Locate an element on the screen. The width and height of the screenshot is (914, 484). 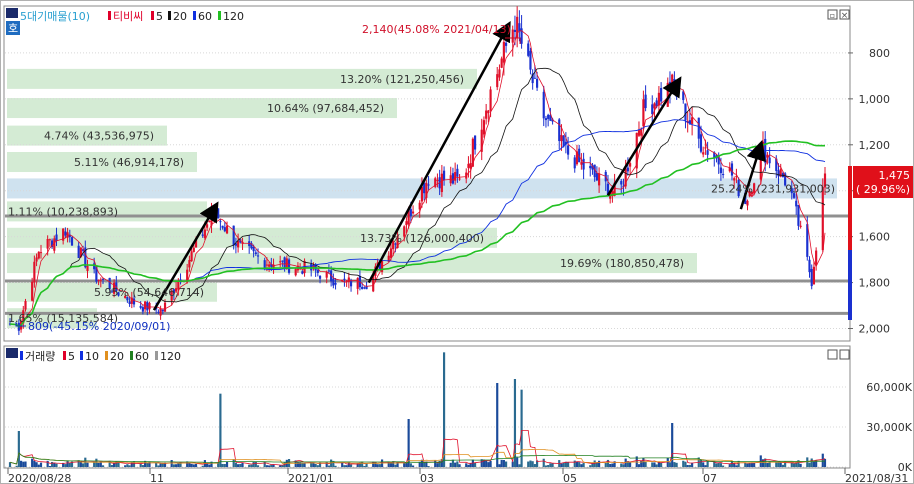
volume-legend-label: 60 is located at coordinates (142, 356).